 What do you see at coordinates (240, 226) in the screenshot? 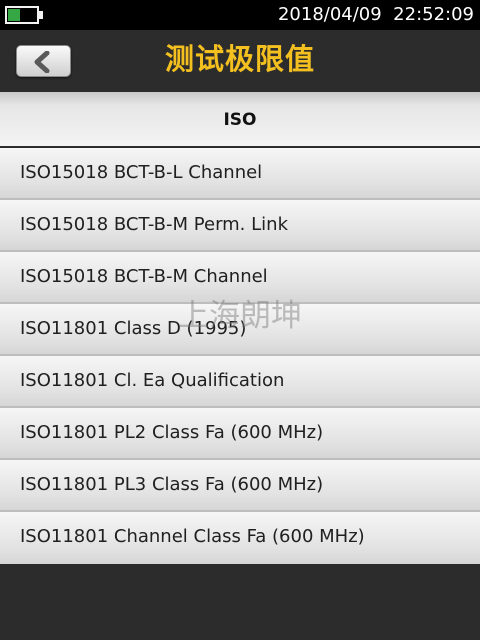
I see `list-item: ISO15018 BCT-B-M Perm. Link` at bounding box center [240, 226].